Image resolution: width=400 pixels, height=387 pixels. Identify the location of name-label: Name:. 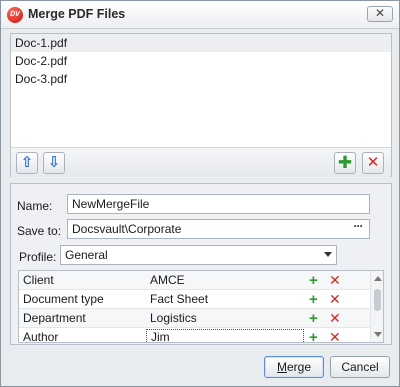
(35, 206).